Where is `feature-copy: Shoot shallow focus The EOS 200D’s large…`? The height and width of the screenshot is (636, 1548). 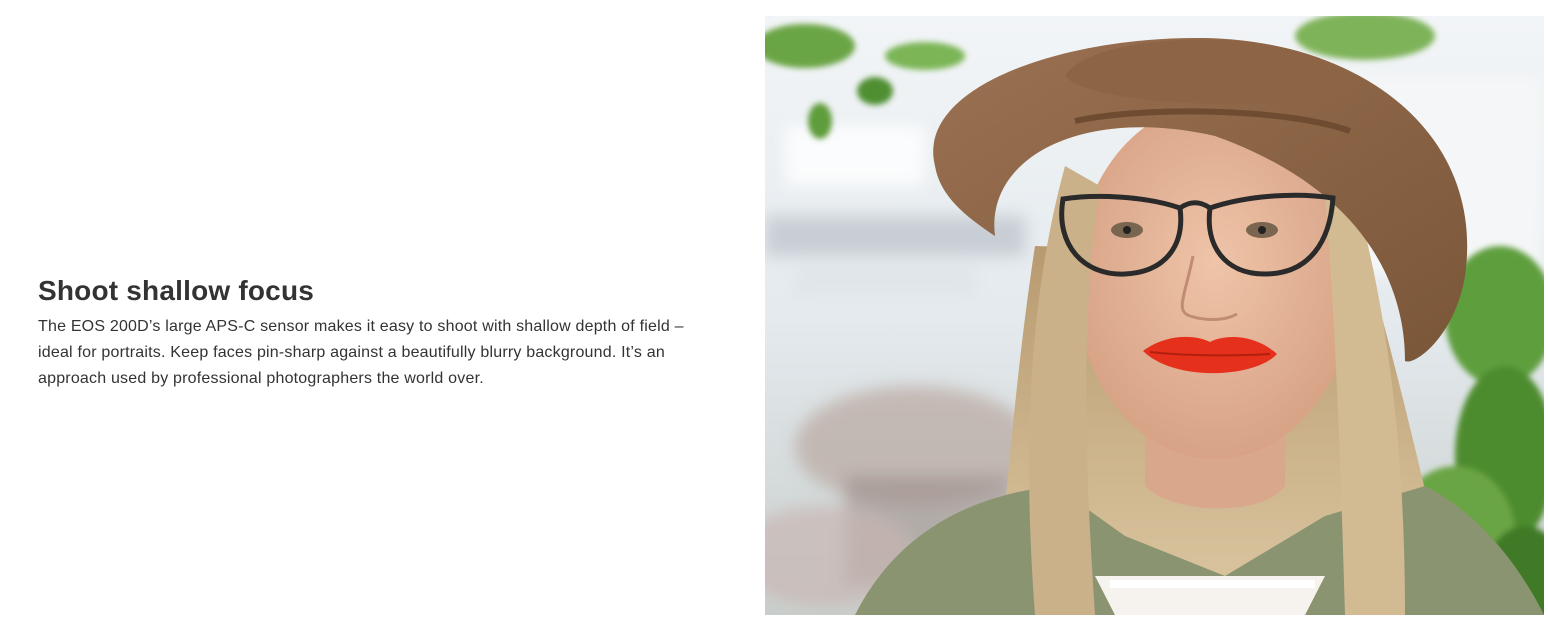 feature-copy: Shoot shallow focus The EOS 200D’s large… is located at coordinates (368, 332).